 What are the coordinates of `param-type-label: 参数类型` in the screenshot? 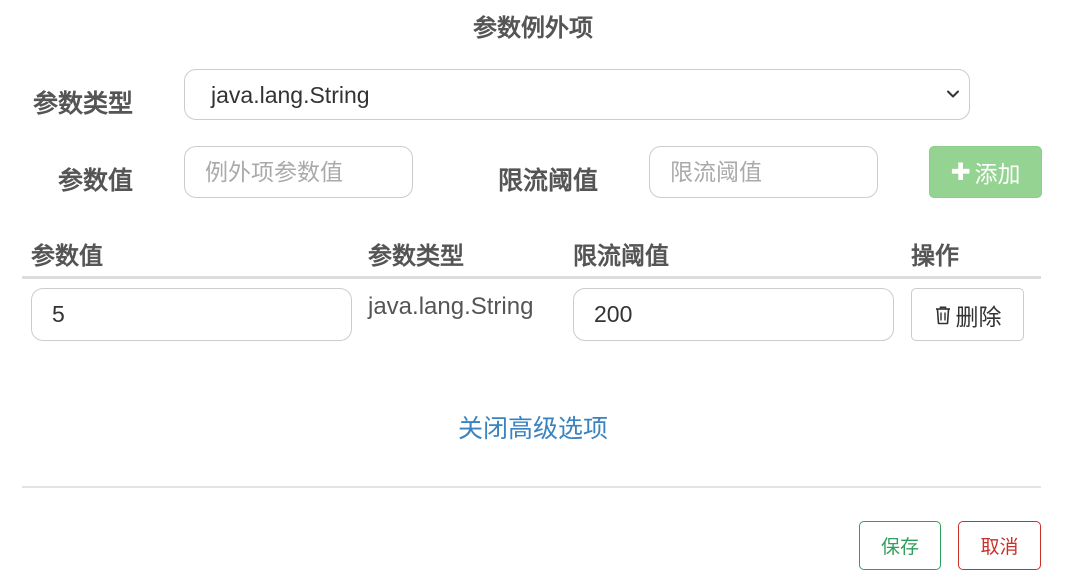 It's located at (83, 103).